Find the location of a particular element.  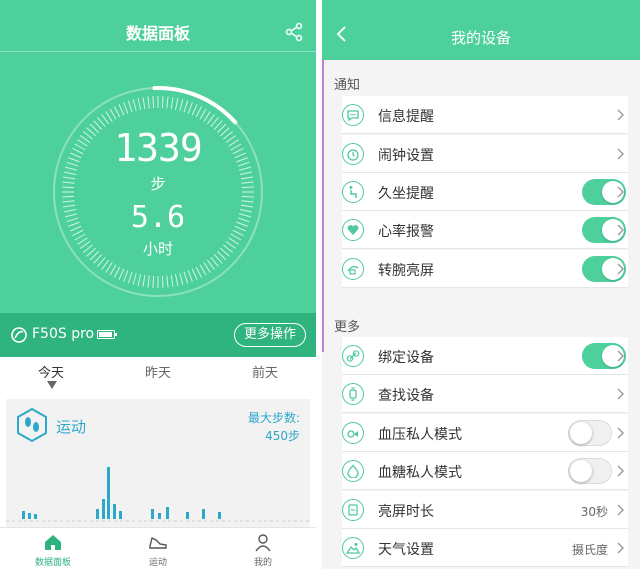

band-icon is located at coordinates (19, 335).